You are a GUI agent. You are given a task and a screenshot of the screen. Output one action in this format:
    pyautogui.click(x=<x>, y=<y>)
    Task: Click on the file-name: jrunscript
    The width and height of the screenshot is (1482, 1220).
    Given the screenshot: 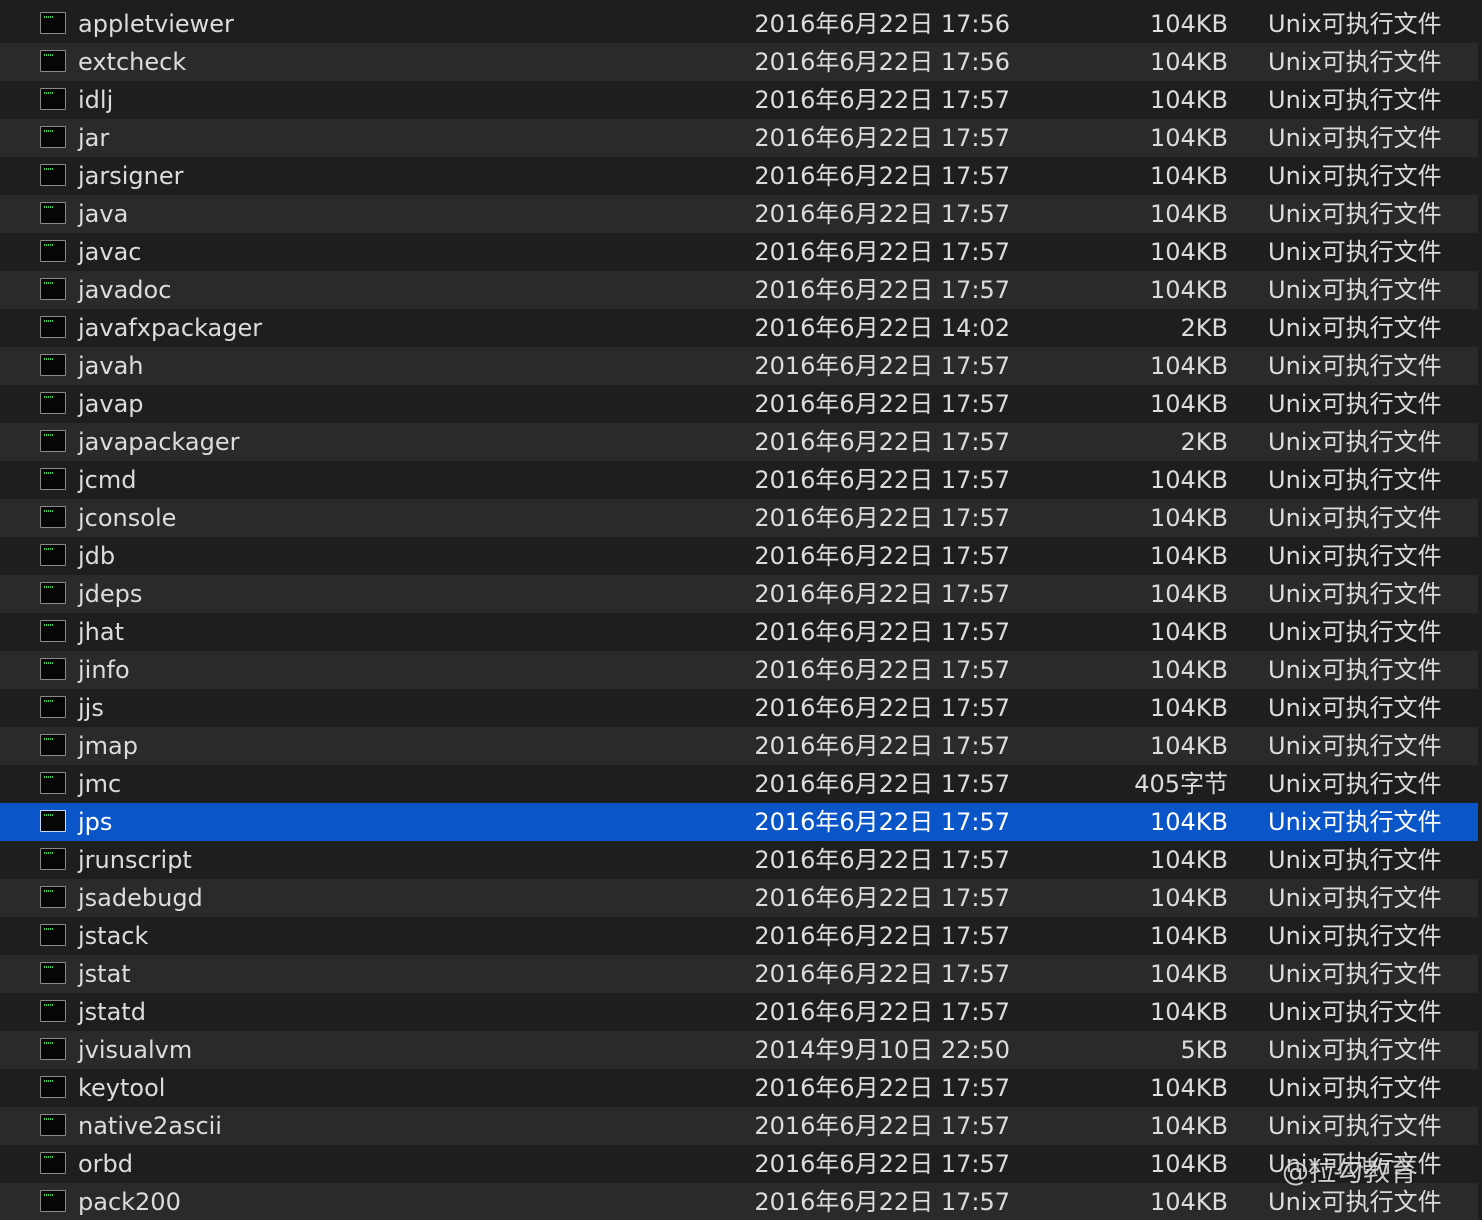 What is the action you would take?
    pyautogui.click(x=135, y=860)
    